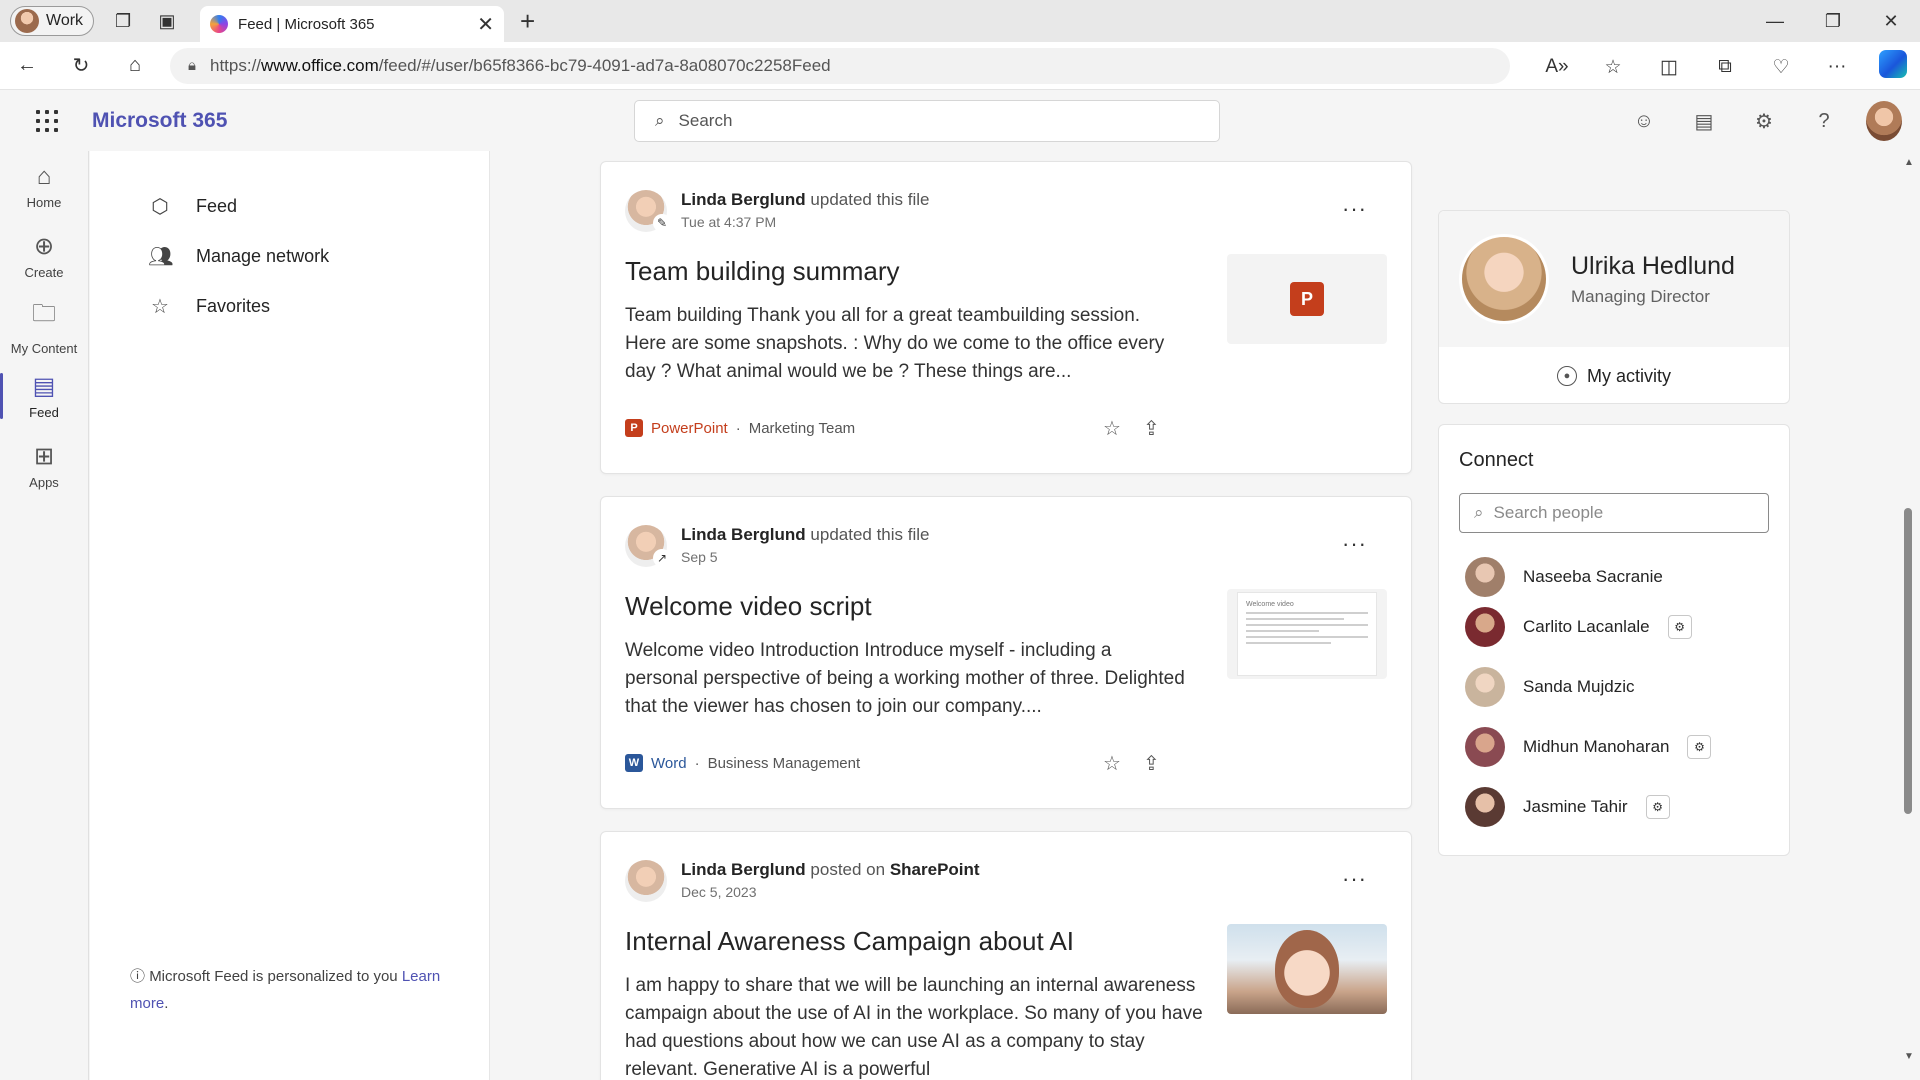 This screenshot has width=1920, height=1080. I want to click on author-avatar: ↗, so click(648, 546).